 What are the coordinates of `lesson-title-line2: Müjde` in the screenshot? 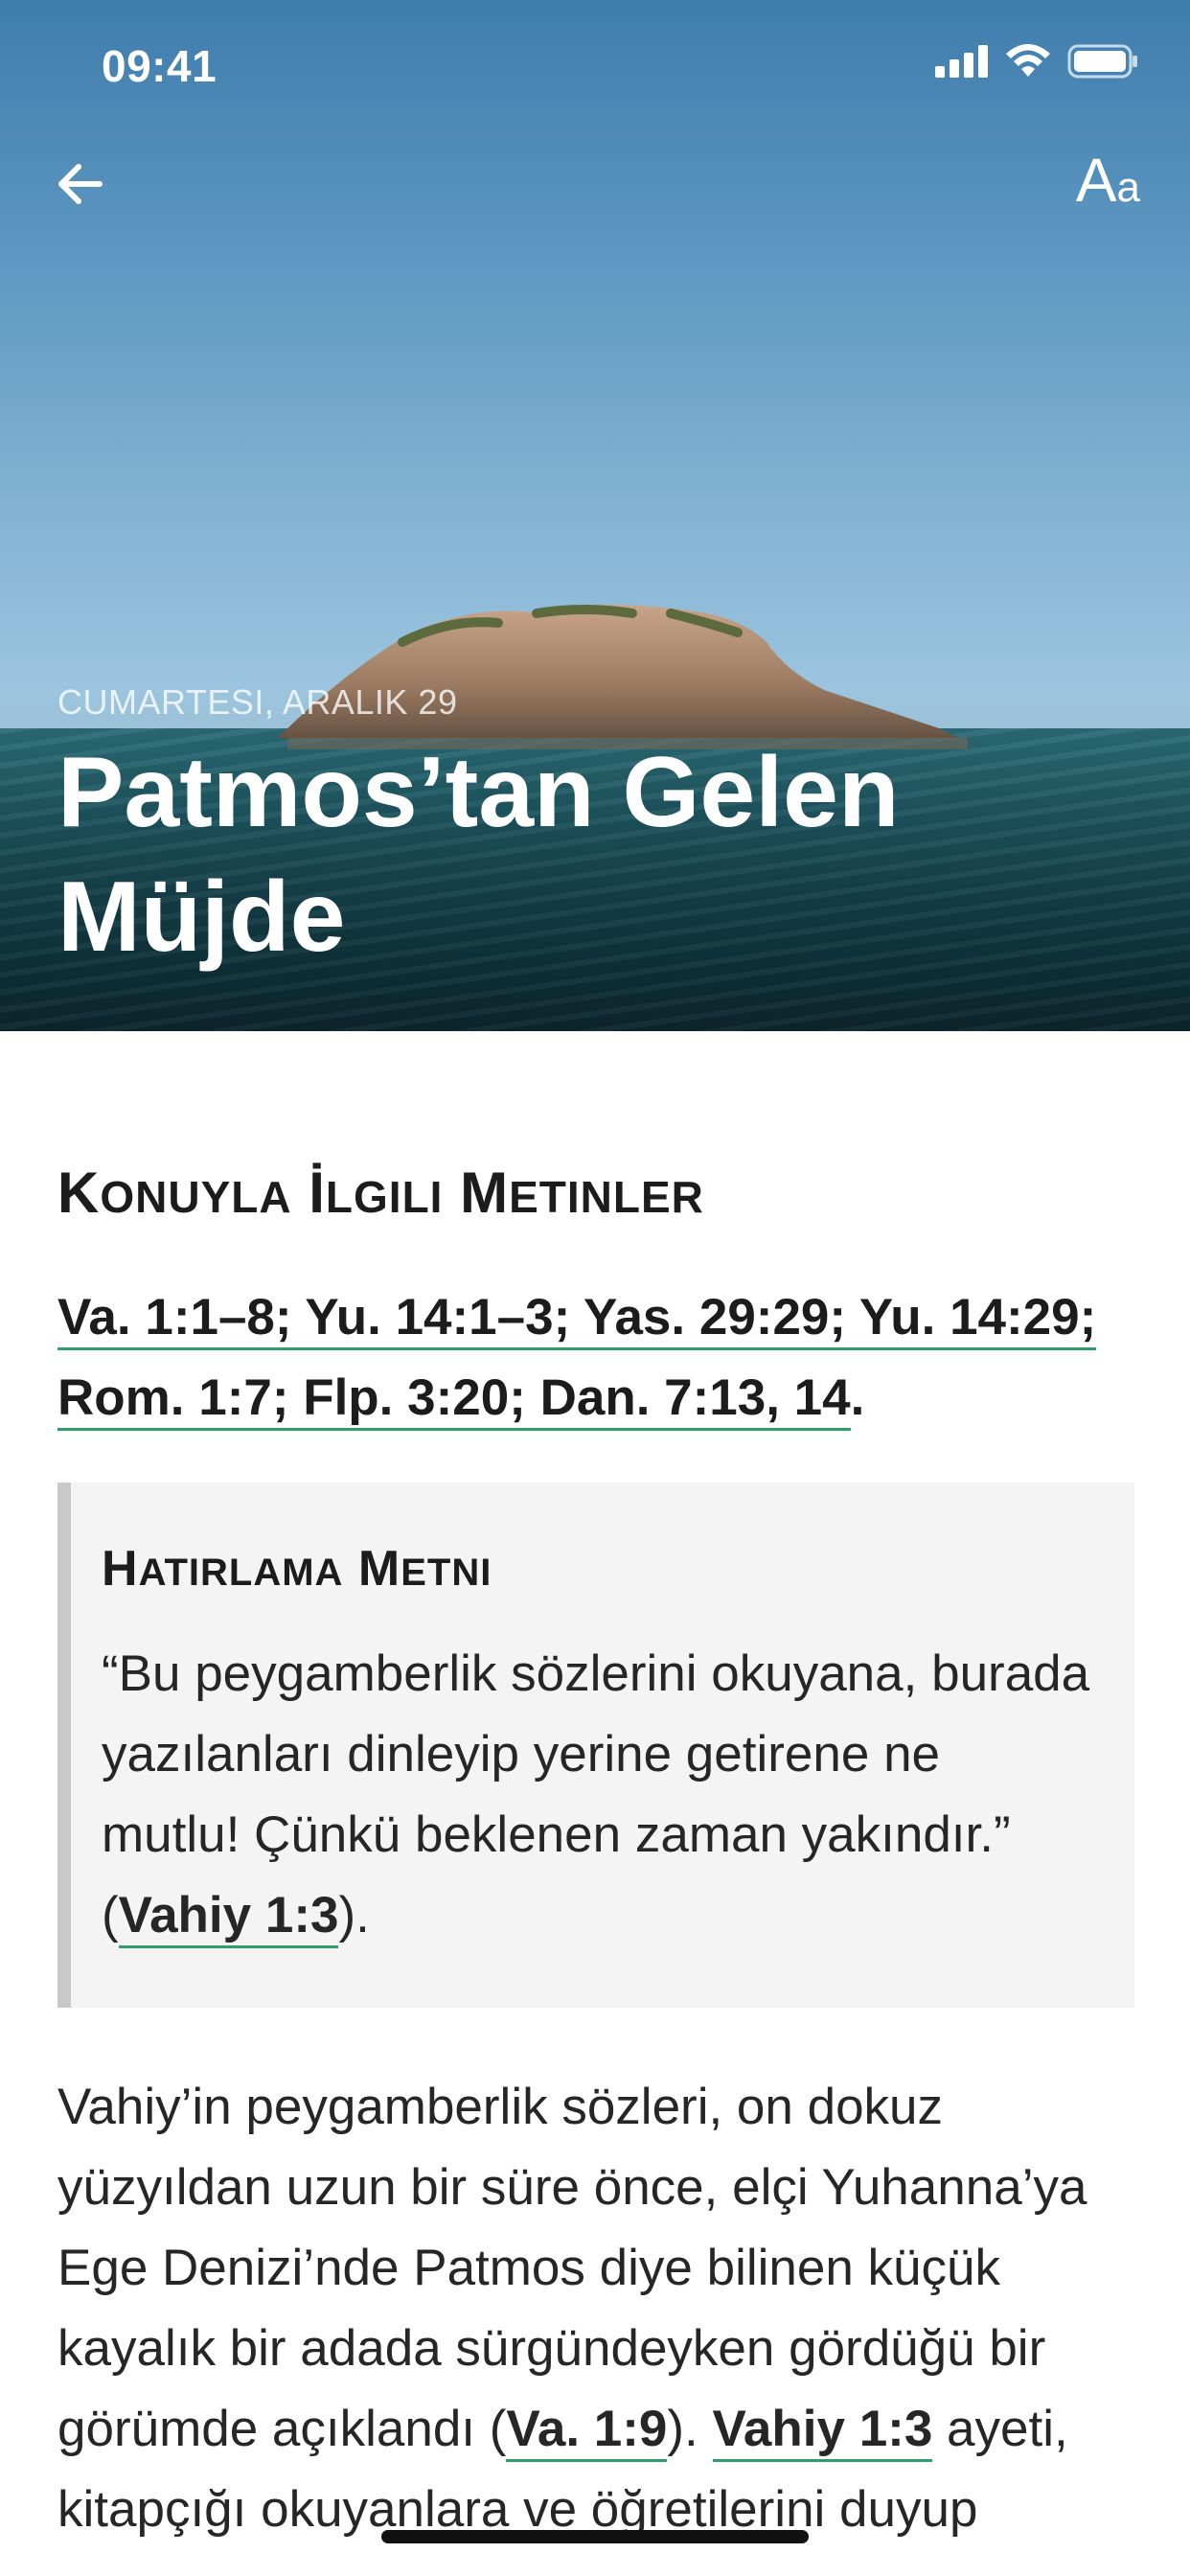 It's located at (202, 917).